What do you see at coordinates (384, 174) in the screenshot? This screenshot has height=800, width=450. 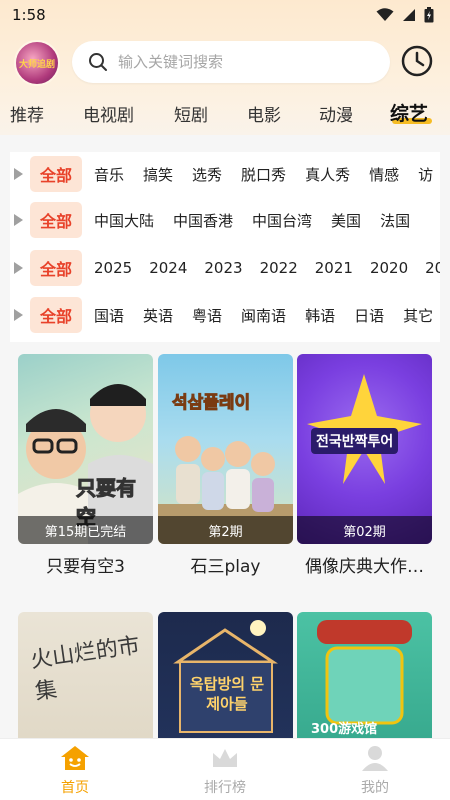 I see `filter-chip: 情感` at bounding box center [384, 174].